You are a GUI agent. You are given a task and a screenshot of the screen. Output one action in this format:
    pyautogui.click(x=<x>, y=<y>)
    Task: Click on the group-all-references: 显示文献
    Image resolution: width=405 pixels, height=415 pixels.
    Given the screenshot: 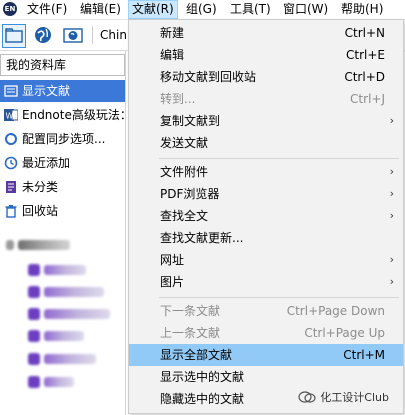 What is the action you would take?
    pyautogui.click(x=62, y=91)
    